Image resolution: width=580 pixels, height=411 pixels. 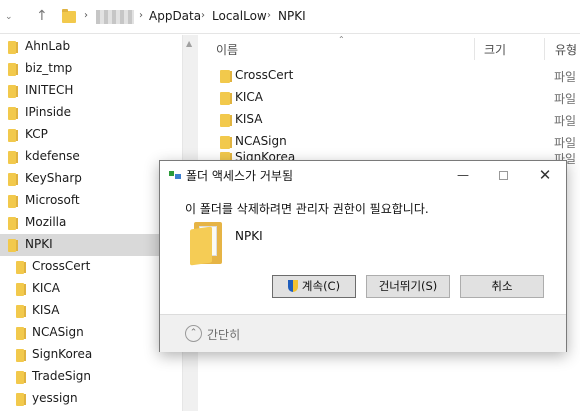 What do you see at coordinates (55, 398) in the screenshot?
I see `nav-item-label: yessign` at bounding box center [55, 398].